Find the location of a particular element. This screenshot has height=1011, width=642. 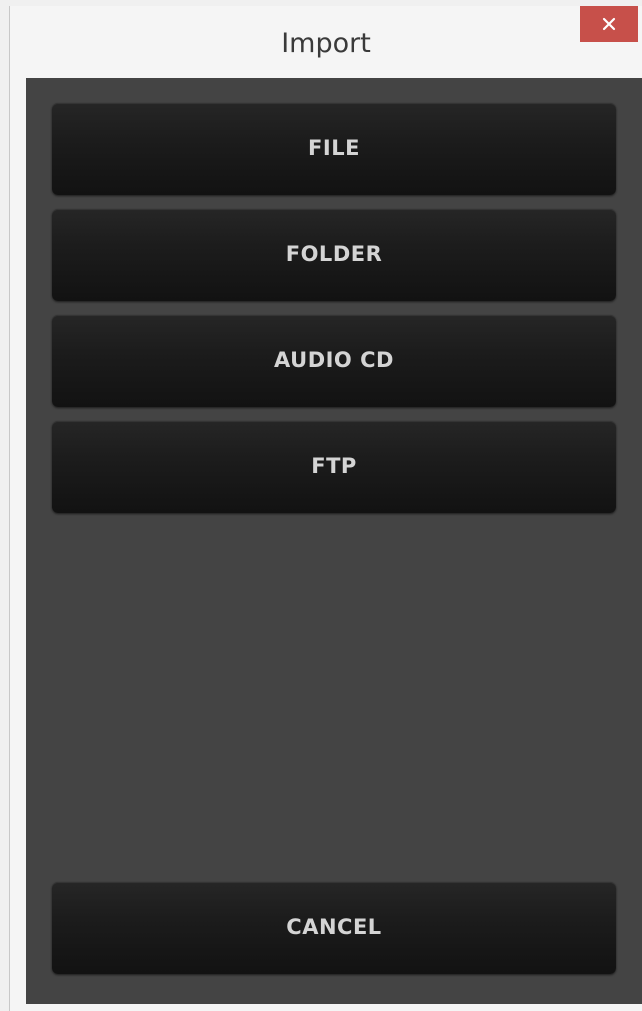

close-icon is located at coordinates (609, 24).